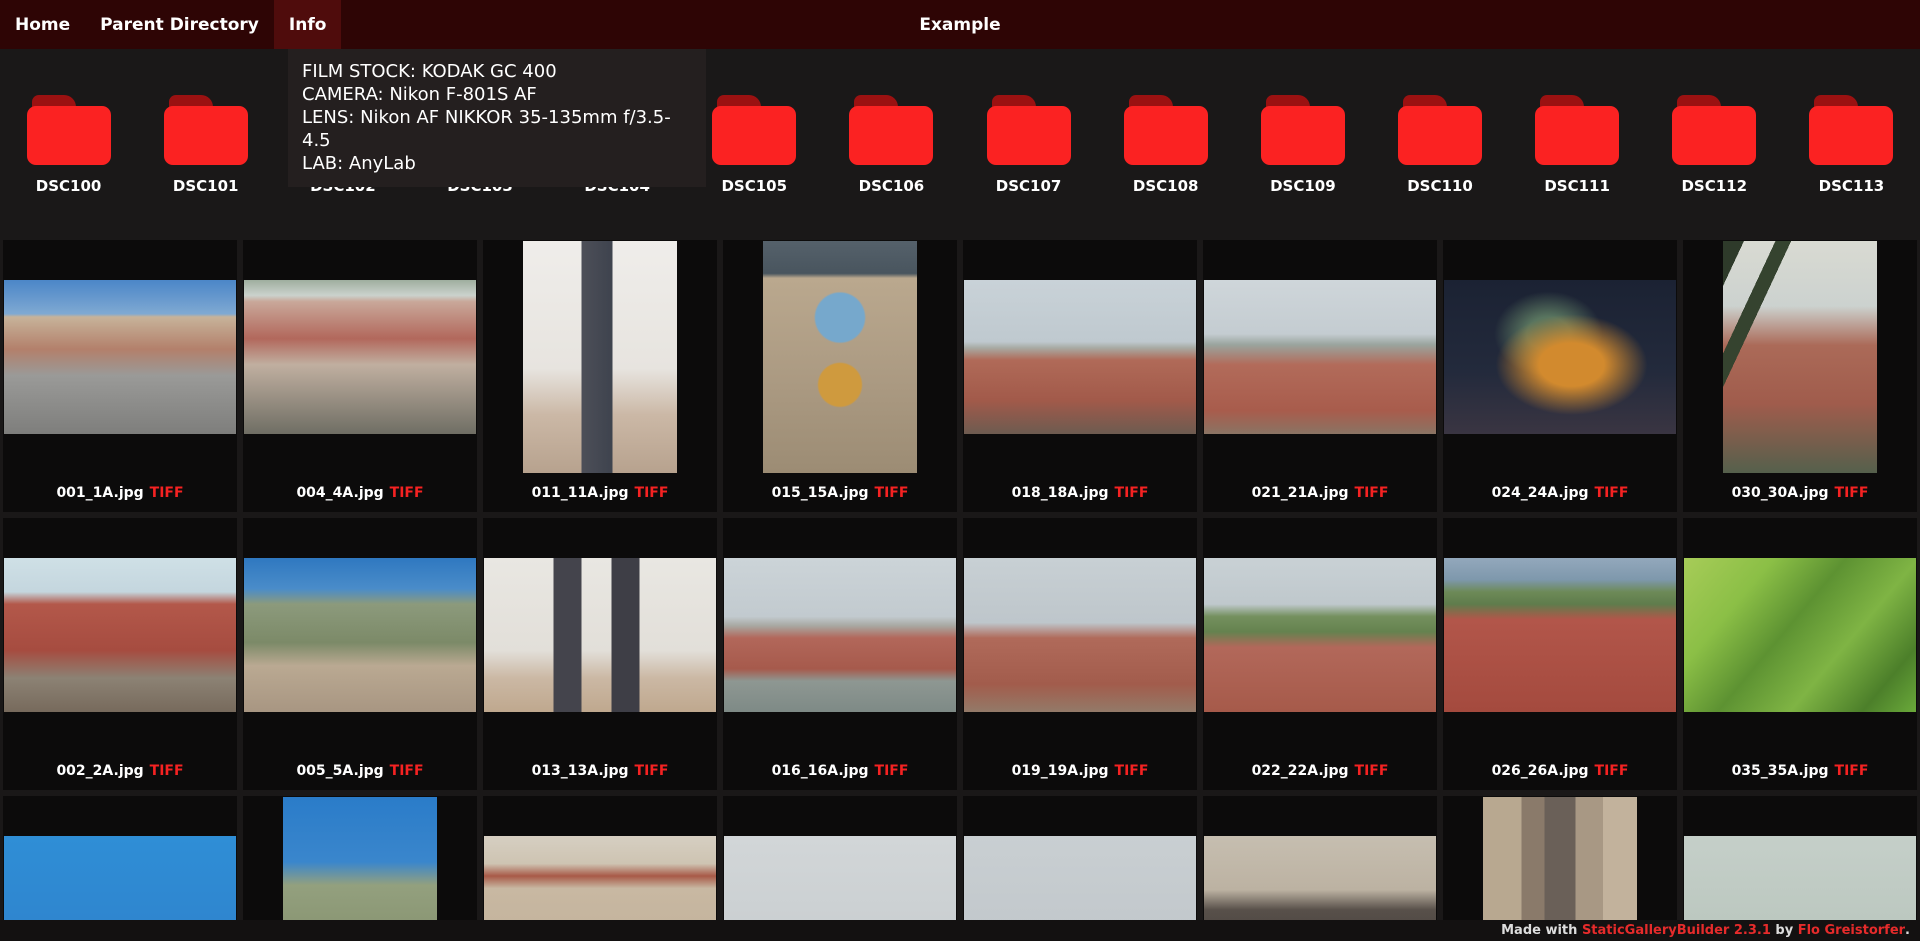 The width and height of the screenshot is (1920, 941). What do you see at coordinates (205, 186) in the screenshot?
I see `folder-label: DSC101` at bounding box center [205, 186].